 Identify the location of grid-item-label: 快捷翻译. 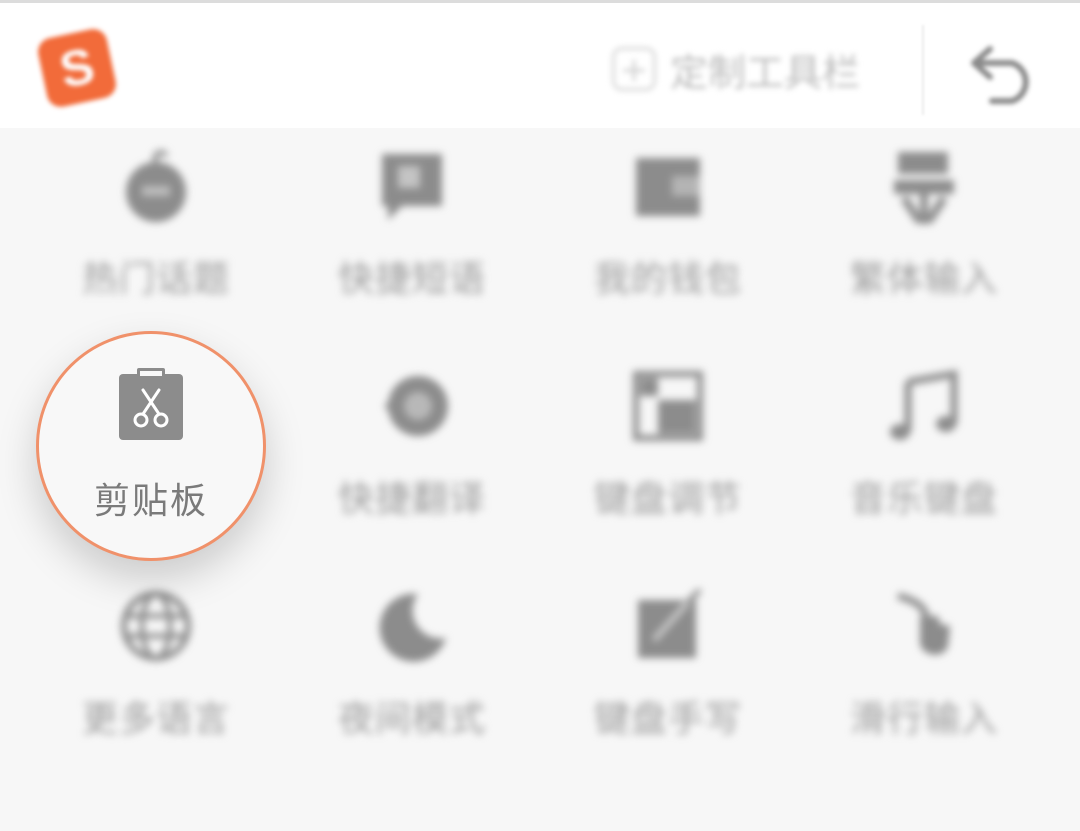
(411, 499).